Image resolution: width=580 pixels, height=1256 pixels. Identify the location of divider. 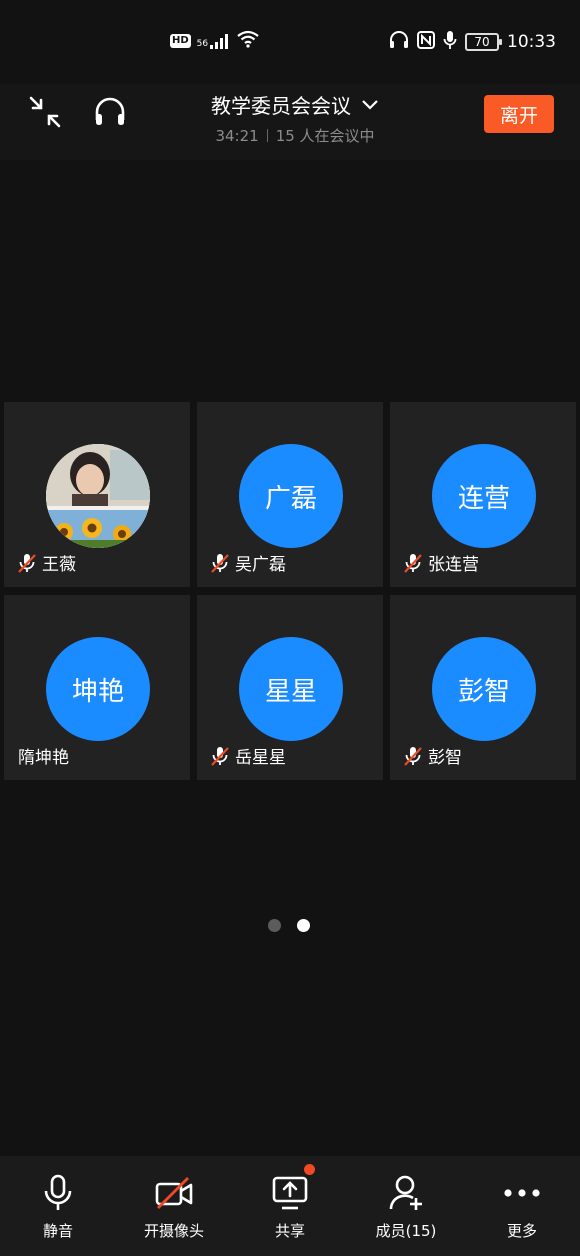
(267, 135).